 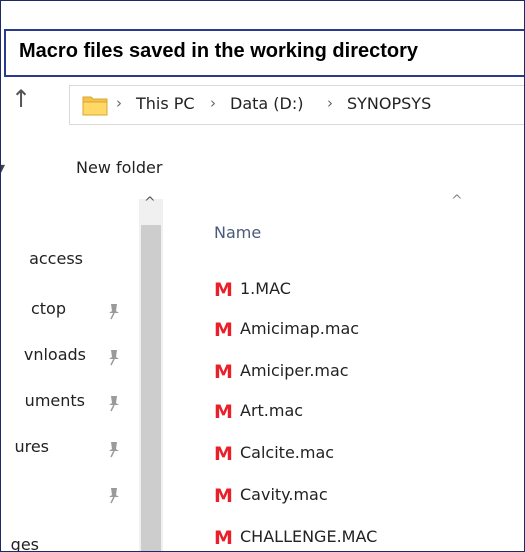 I want to click on breadcrumb-this-pc: This PC, so click(x=165, y=103).